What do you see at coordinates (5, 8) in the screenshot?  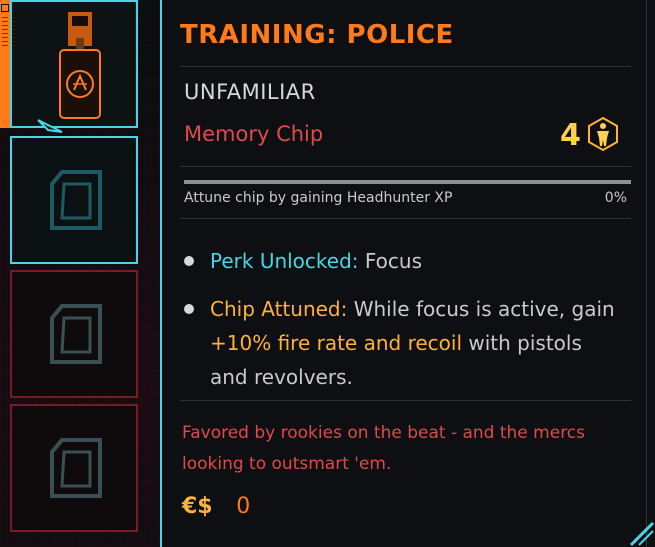 I see `strip-marker-icon` at bounding box center [5, 8].